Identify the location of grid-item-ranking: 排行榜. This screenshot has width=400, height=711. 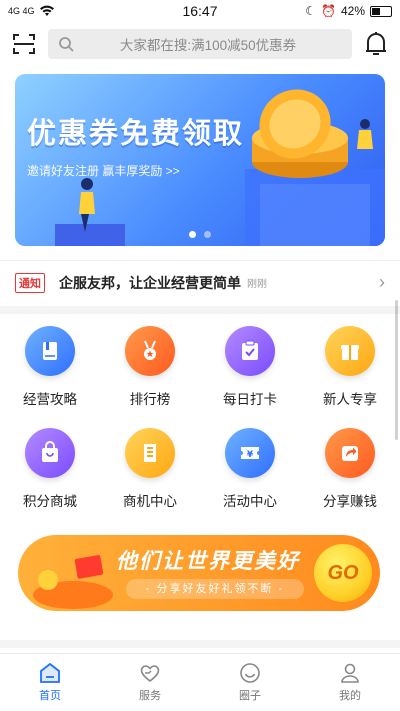
(150, 367).